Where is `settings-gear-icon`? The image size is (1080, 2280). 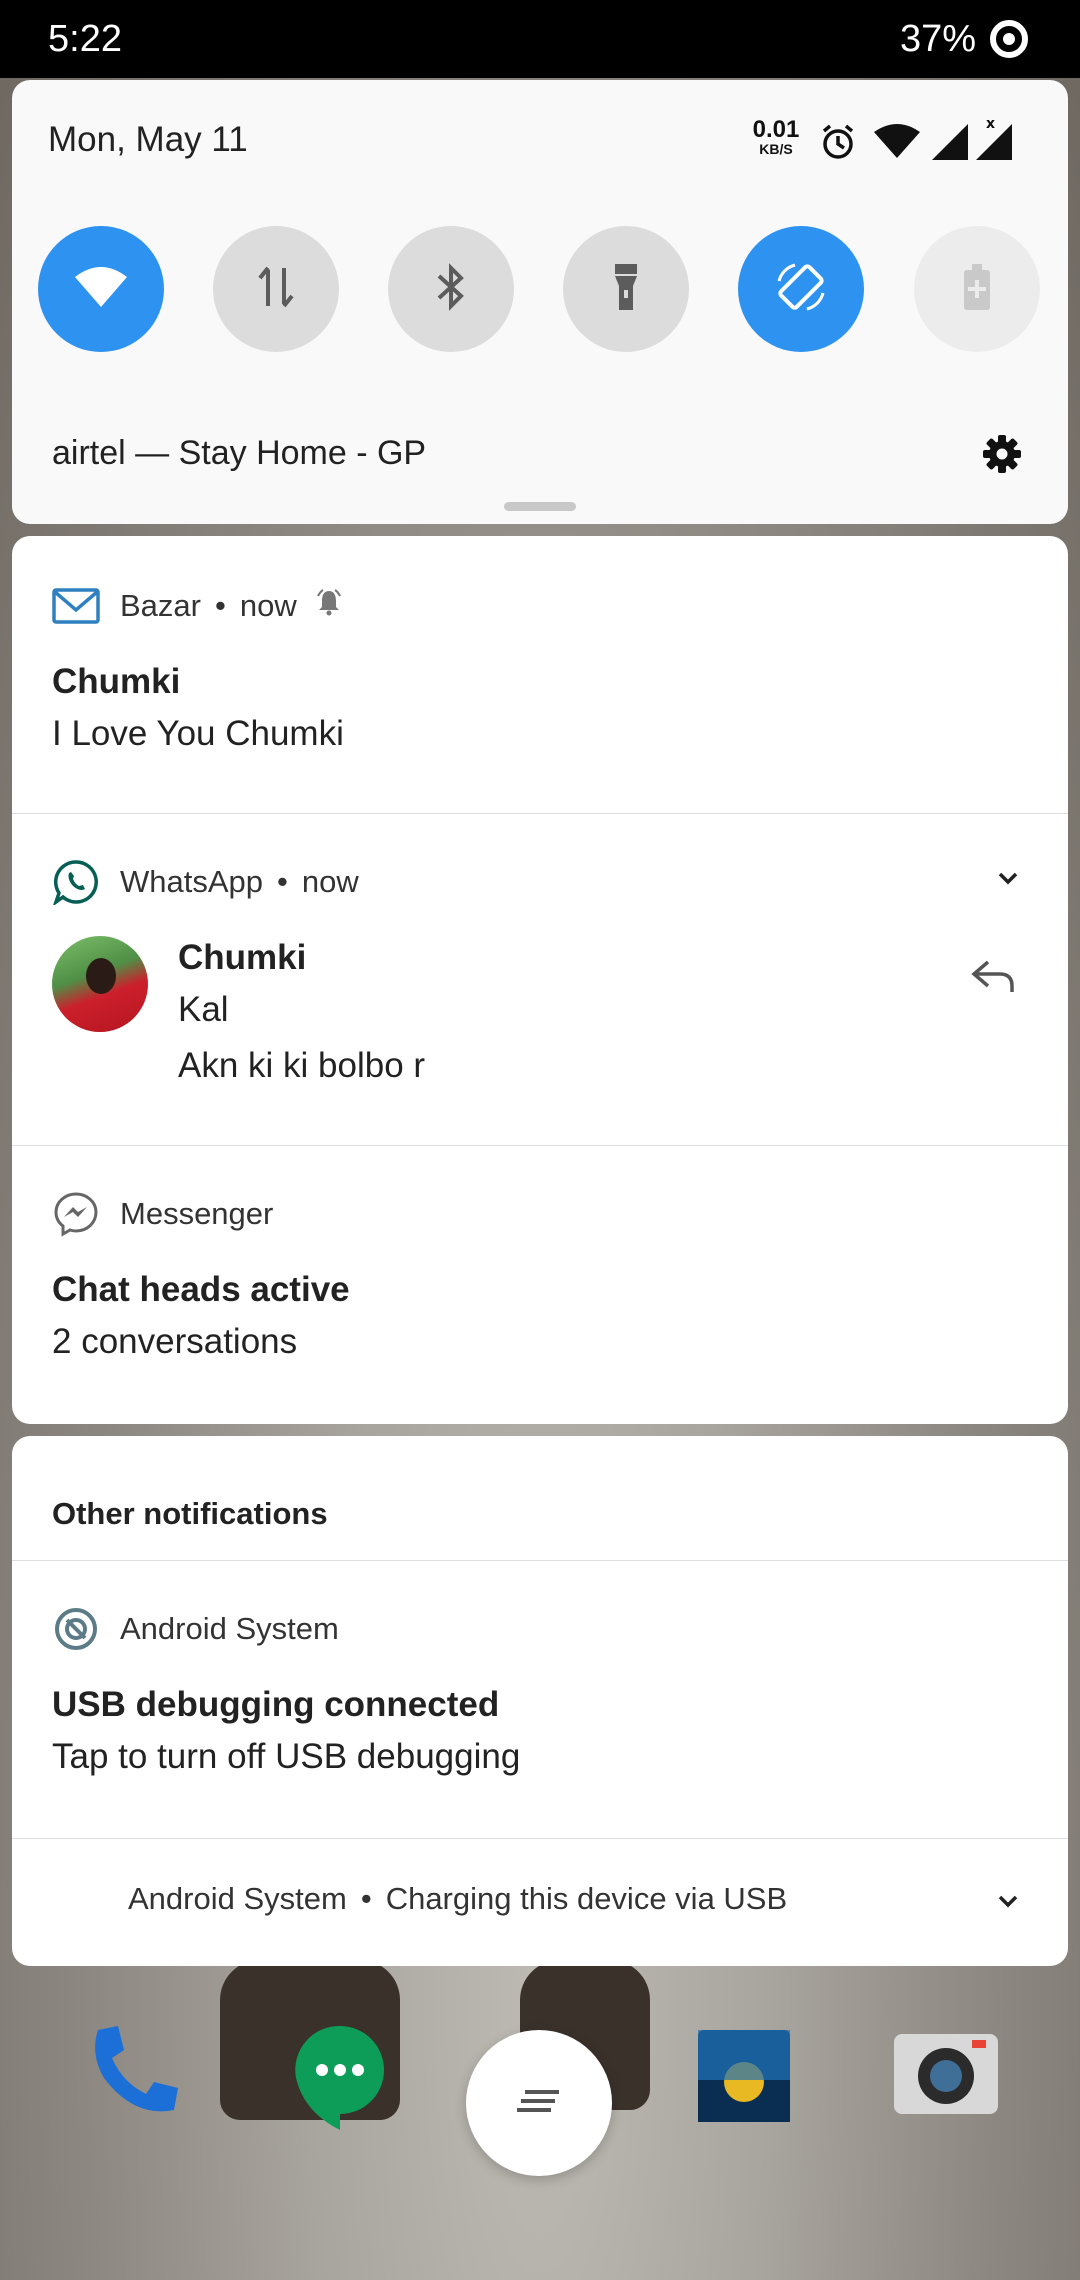
settings-gear-icon is located at coordinates (1002, 456).